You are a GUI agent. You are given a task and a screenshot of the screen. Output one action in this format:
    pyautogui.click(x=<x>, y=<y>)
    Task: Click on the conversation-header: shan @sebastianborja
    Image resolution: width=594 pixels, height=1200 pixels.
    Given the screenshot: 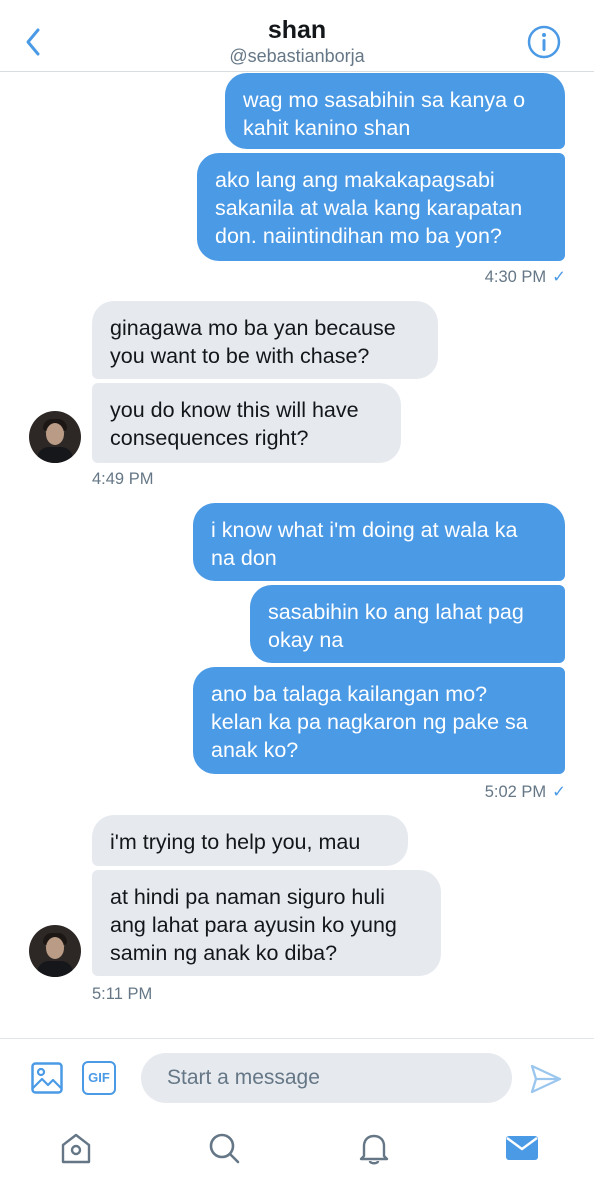 What is the action you would take?
    pyautogui.click(x=297, y=36)
    